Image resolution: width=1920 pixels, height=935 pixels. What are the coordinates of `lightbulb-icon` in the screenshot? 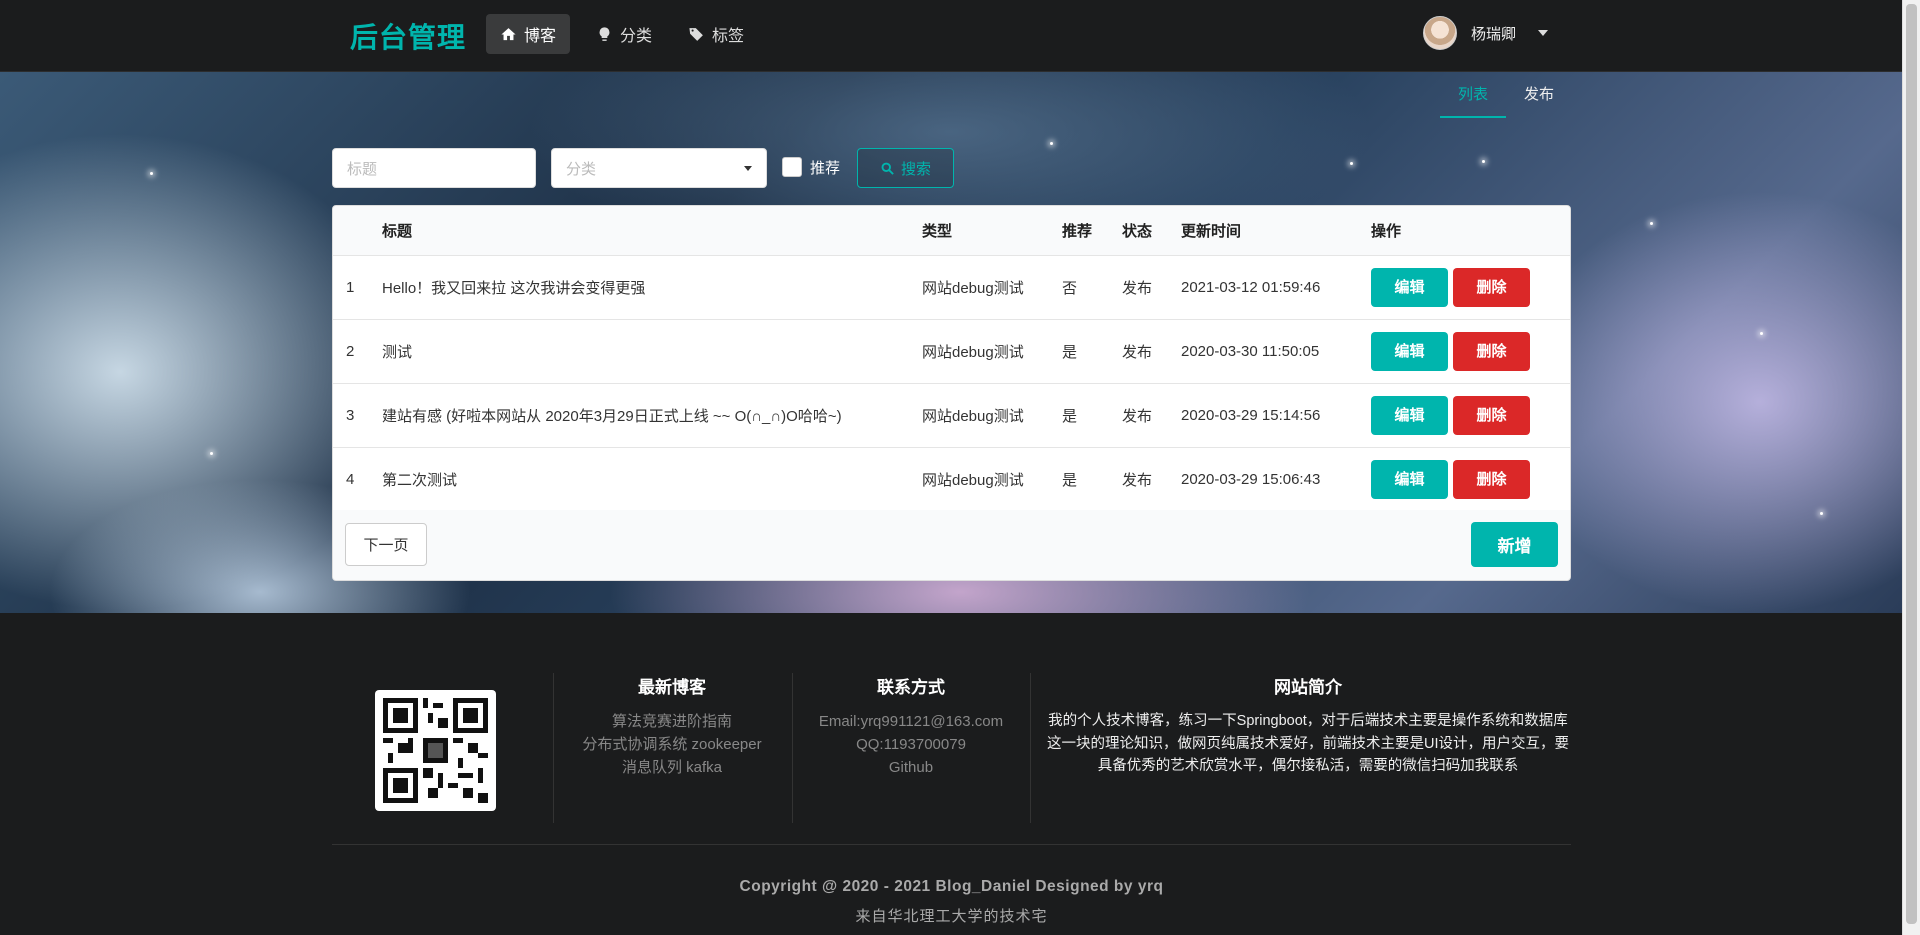 It's located at (604, 33).